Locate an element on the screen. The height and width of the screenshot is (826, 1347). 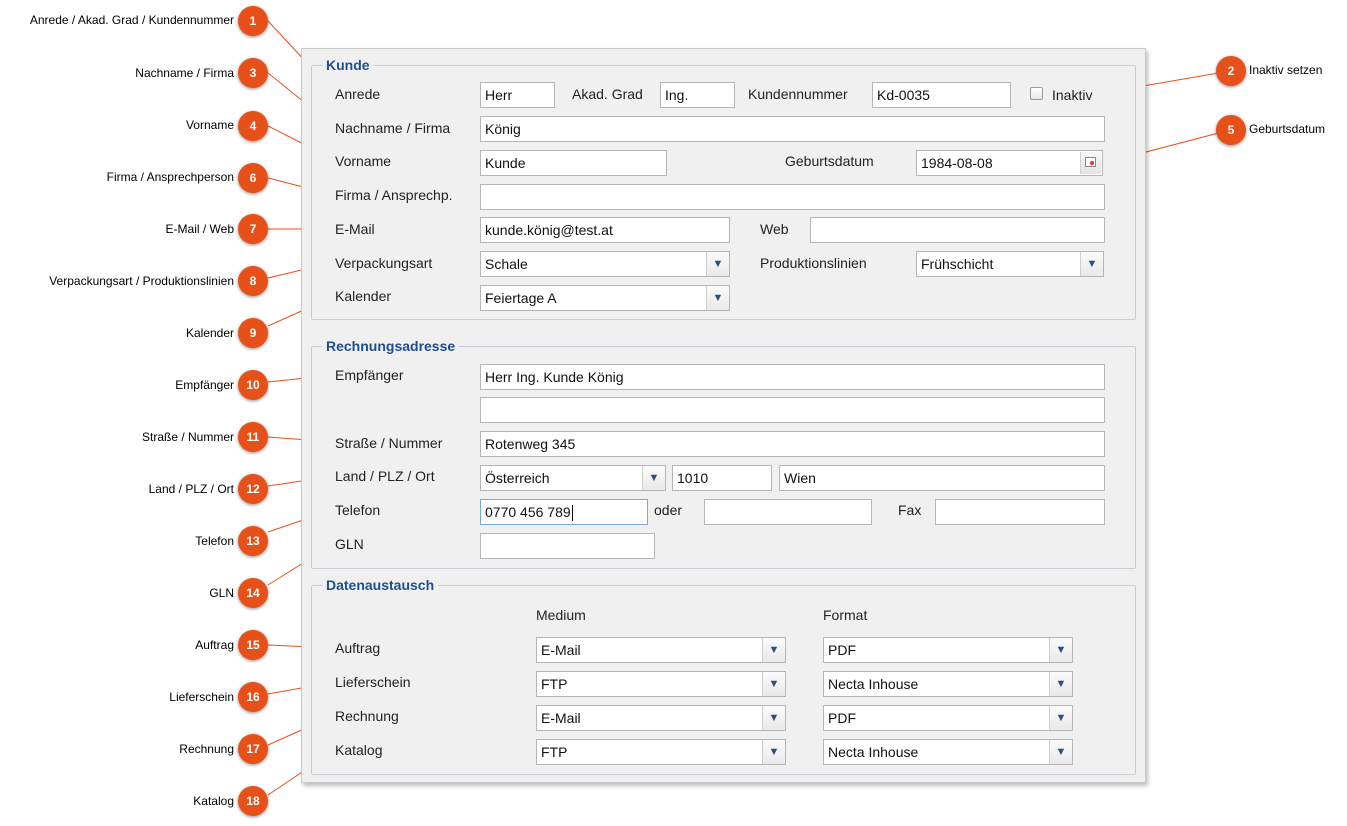
inaktiv-checkbox is located at coordinates (1036, 93).